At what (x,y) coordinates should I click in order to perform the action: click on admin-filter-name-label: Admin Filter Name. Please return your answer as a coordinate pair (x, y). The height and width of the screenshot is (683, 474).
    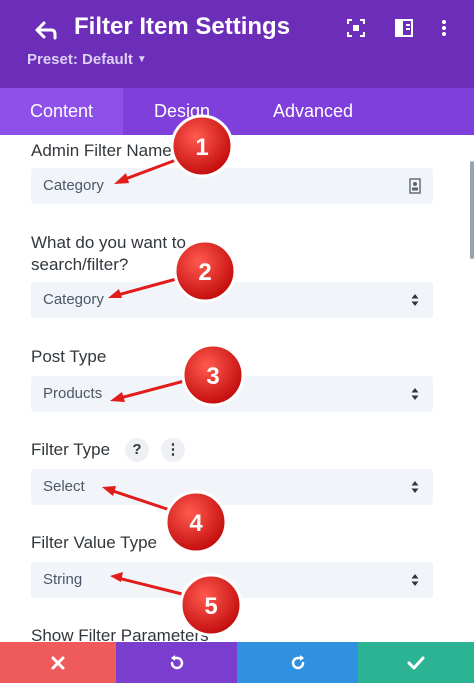
    Looking at the image, I should click on (101, 150).